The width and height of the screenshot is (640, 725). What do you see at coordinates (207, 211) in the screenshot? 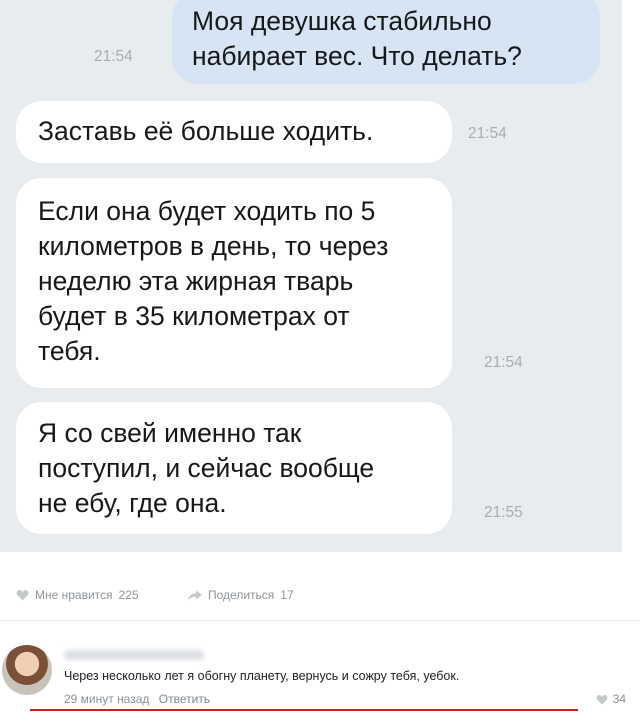
I see `message-line: Если она будет ходить по 5` at bounding box center [207, 211].